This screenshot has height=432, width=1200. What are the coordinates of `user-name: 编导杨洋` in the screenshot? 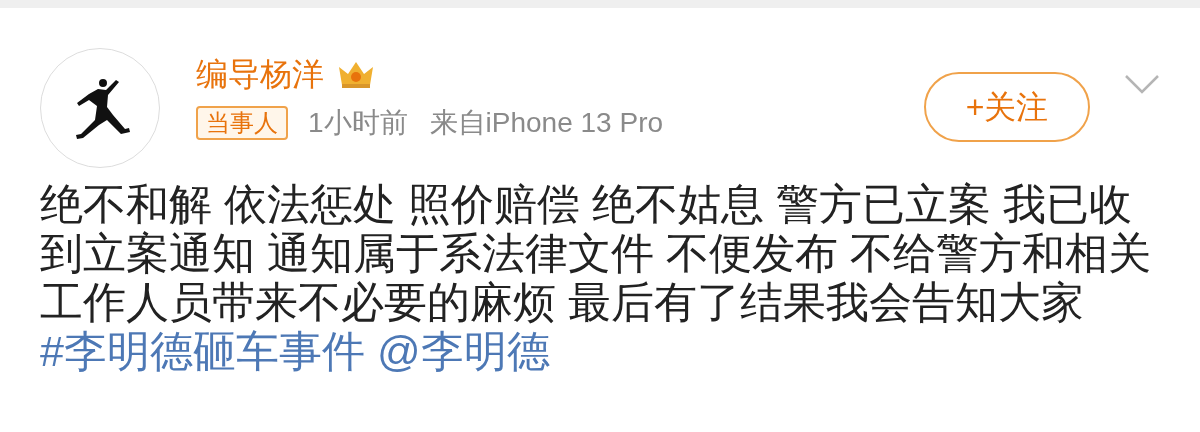 It's located at (260, 74).